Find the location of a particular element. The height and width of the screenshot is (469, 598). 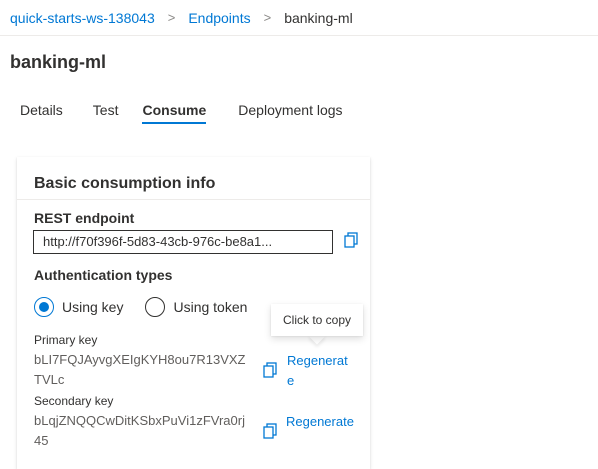

using-key-radio is located at coordinates (44, 307).